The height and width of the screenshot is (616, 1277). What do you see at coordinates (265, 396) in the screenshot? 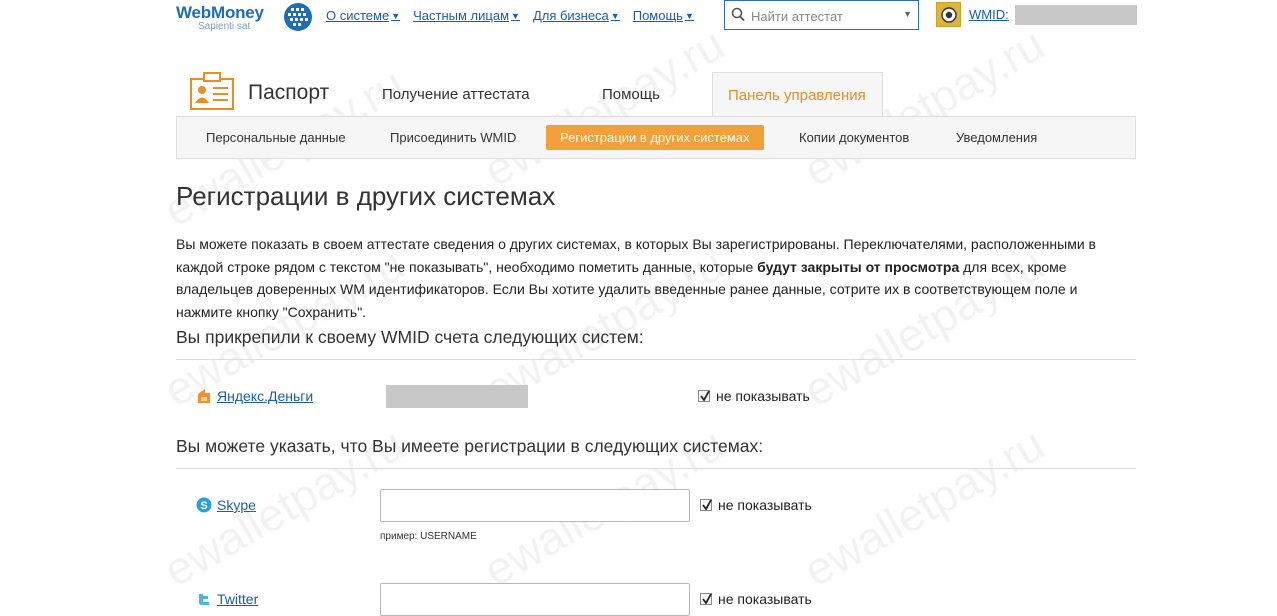
I see `yandex-money-link: Яндекс.Деньги` at bounding box center [265, 396].